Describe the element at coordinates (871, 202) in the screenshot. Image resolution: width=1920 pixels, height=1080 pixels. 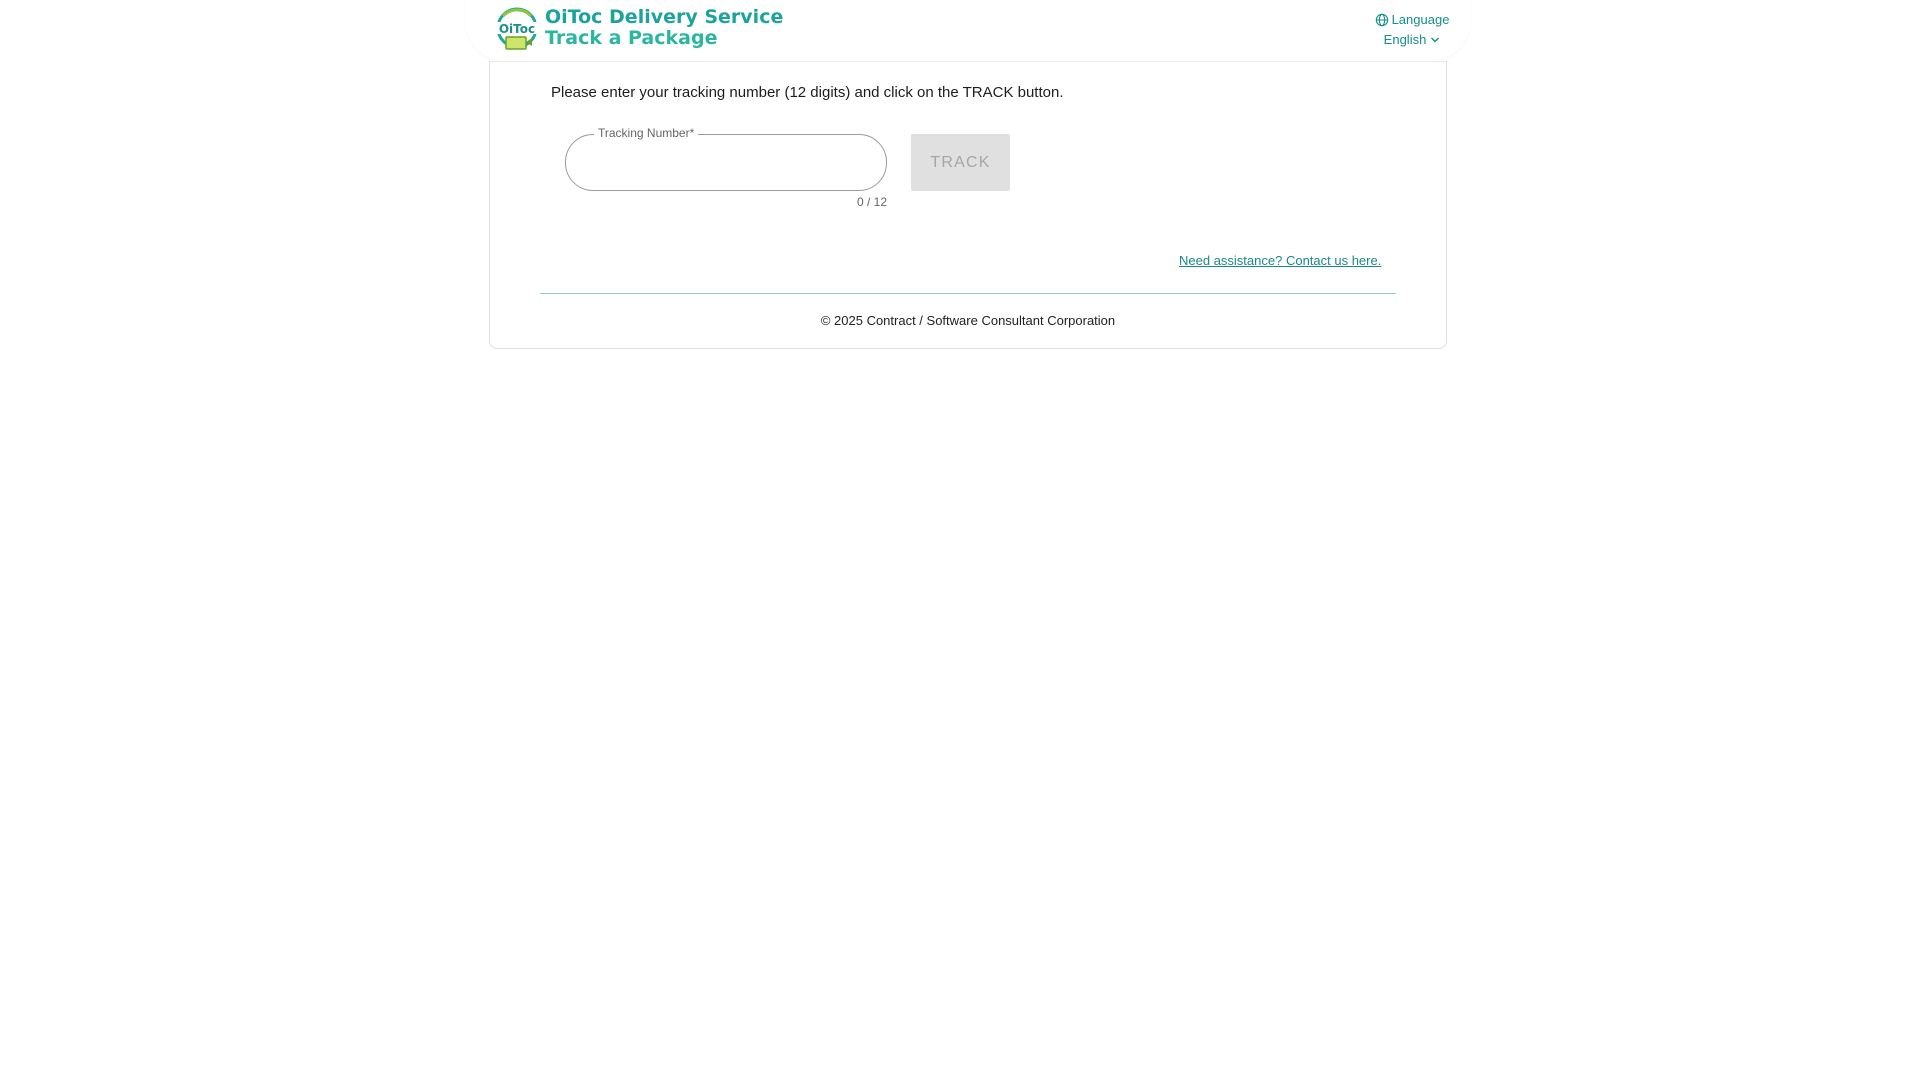
I see `character-counter: 0 / 12` at that location.